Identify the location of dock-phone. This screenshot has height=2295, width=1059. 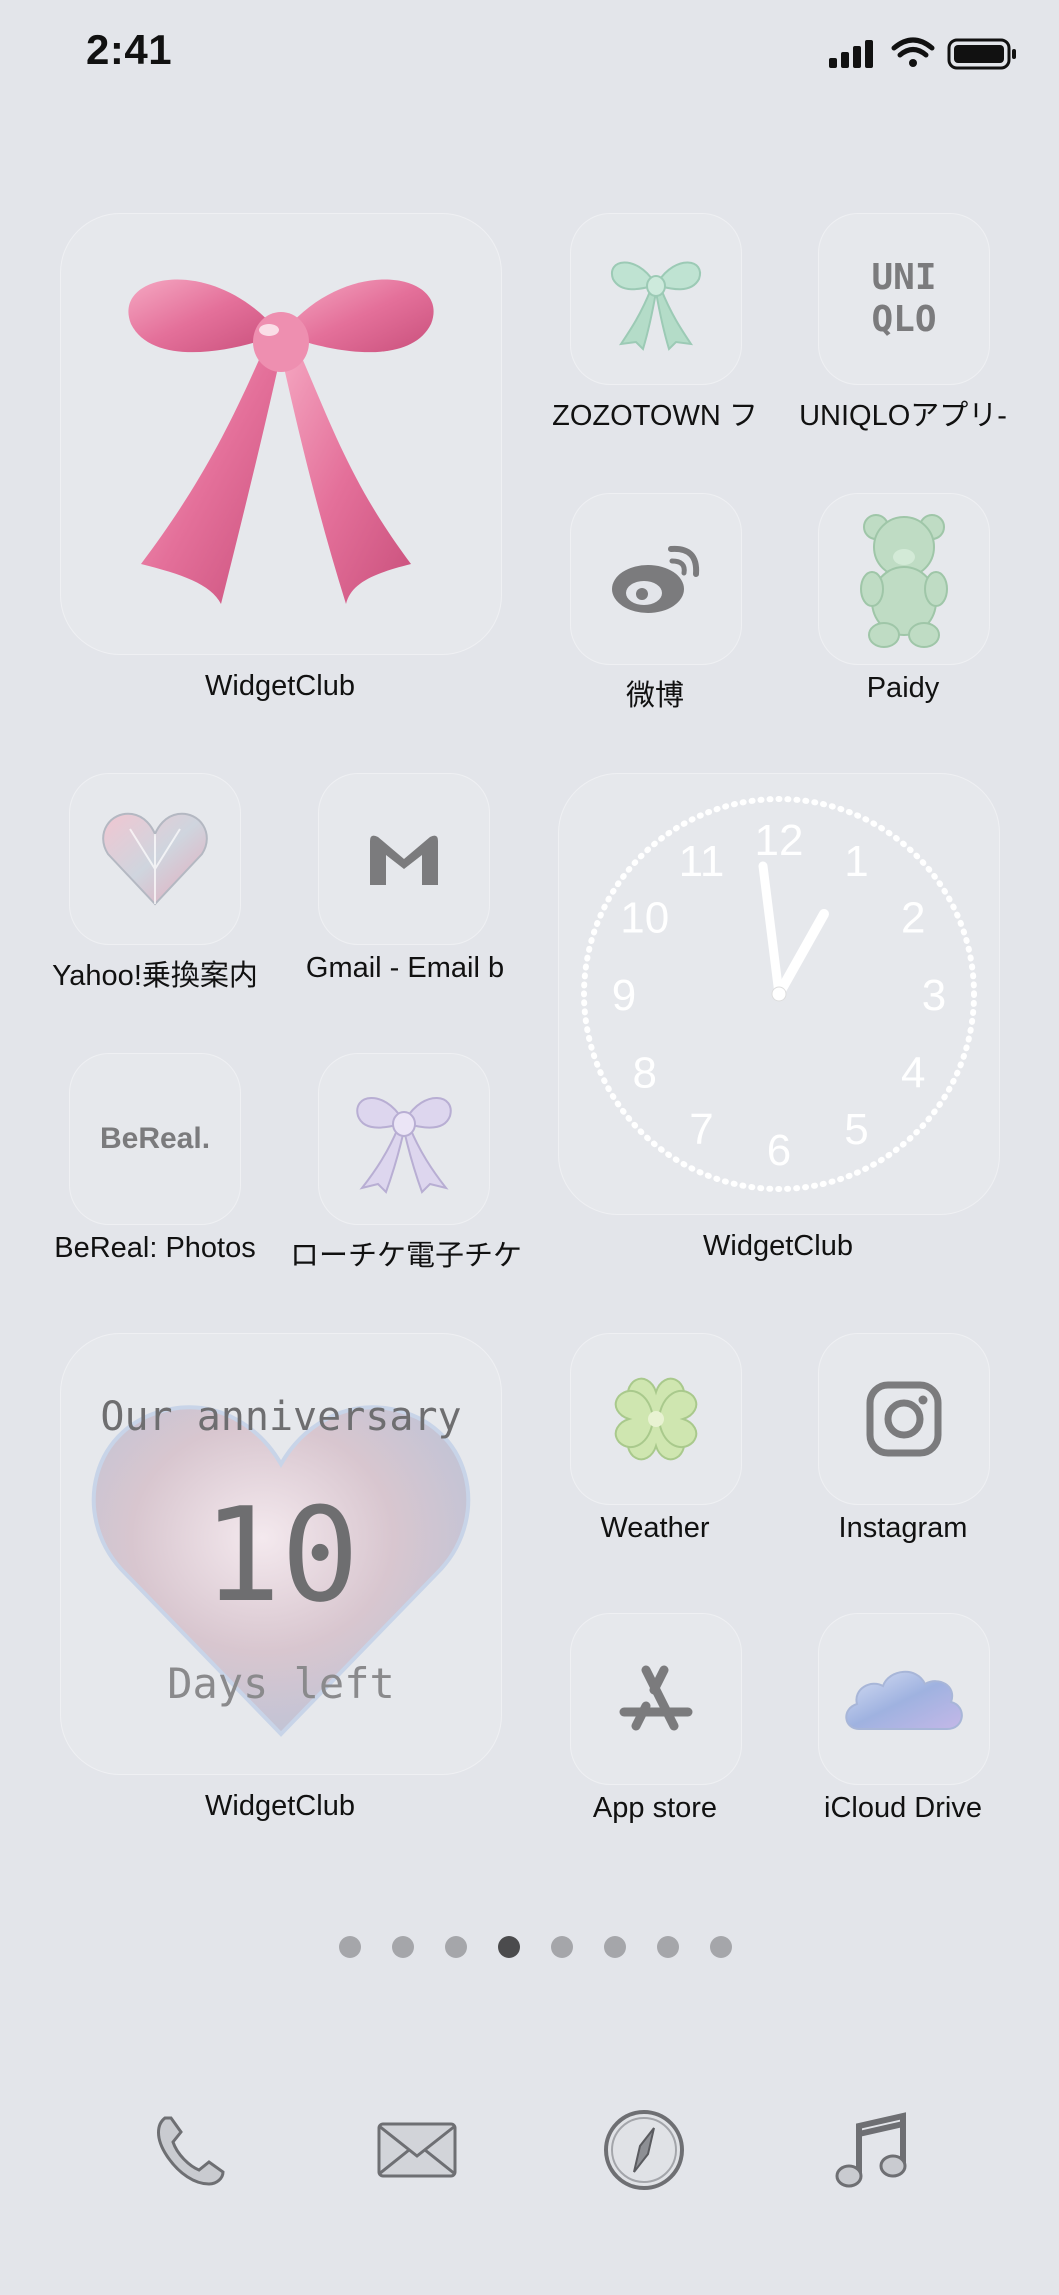
(191, 2150).